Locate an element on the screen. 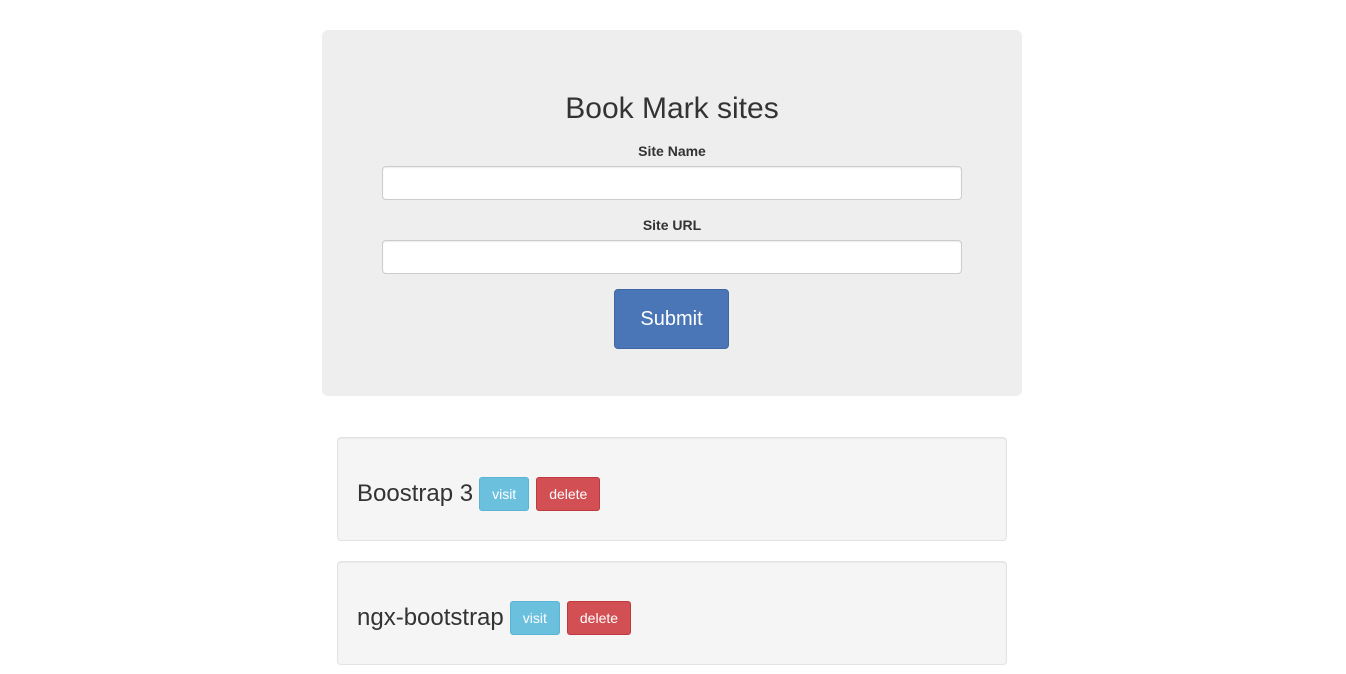  site-name-input is located at coordinates (672, 183).